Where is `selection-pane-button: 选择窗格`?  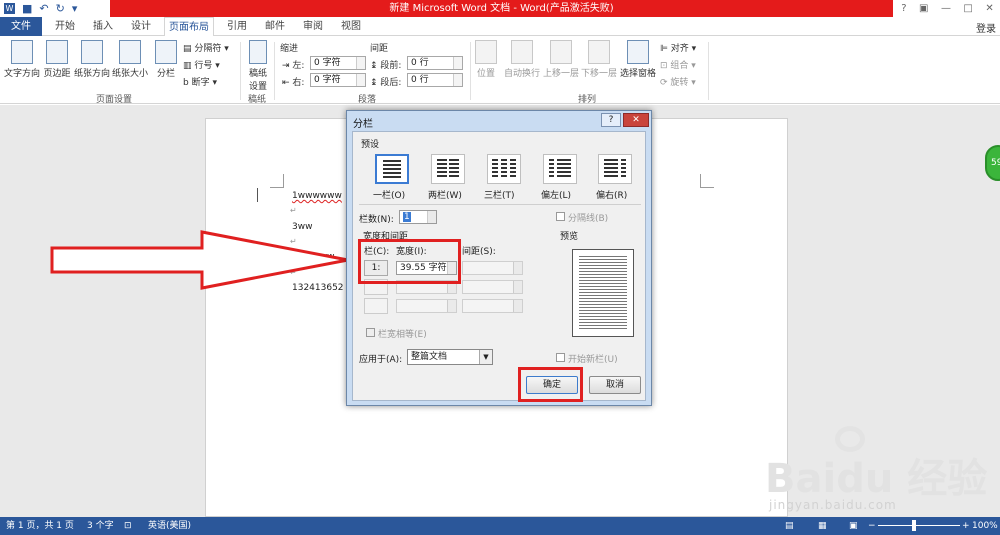
selection-pane-button: 选择窗格 is located at coordinates (638, 59).